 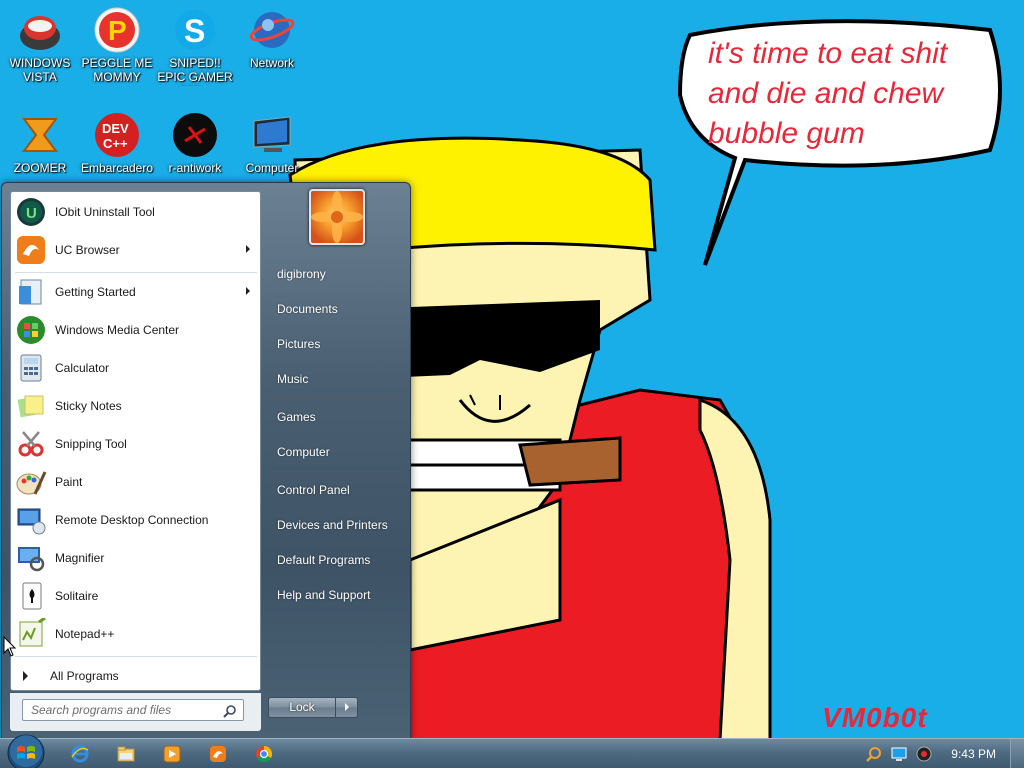 What do you see at coordinates (195, 135) in the screenshot?
I see `r-antiwork-icon` at bounding box center [195, 135].